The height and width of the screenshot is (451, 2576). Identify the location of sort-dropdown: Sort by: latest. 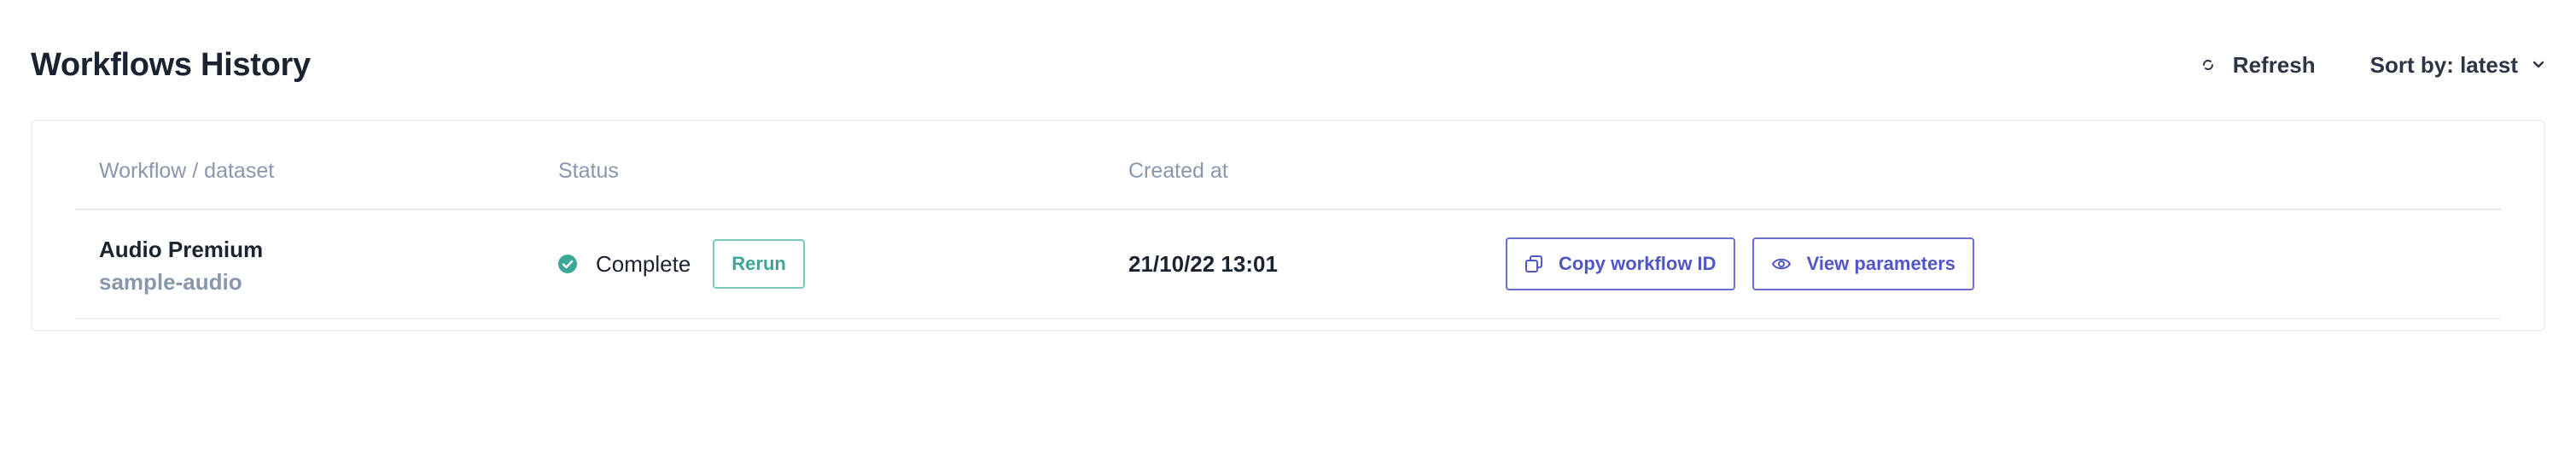
(2457, 65).